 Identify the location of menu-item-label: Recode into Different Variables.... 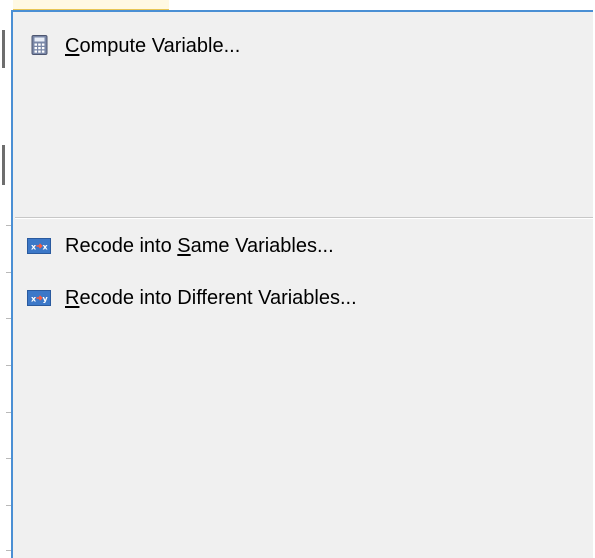
(211, 298).